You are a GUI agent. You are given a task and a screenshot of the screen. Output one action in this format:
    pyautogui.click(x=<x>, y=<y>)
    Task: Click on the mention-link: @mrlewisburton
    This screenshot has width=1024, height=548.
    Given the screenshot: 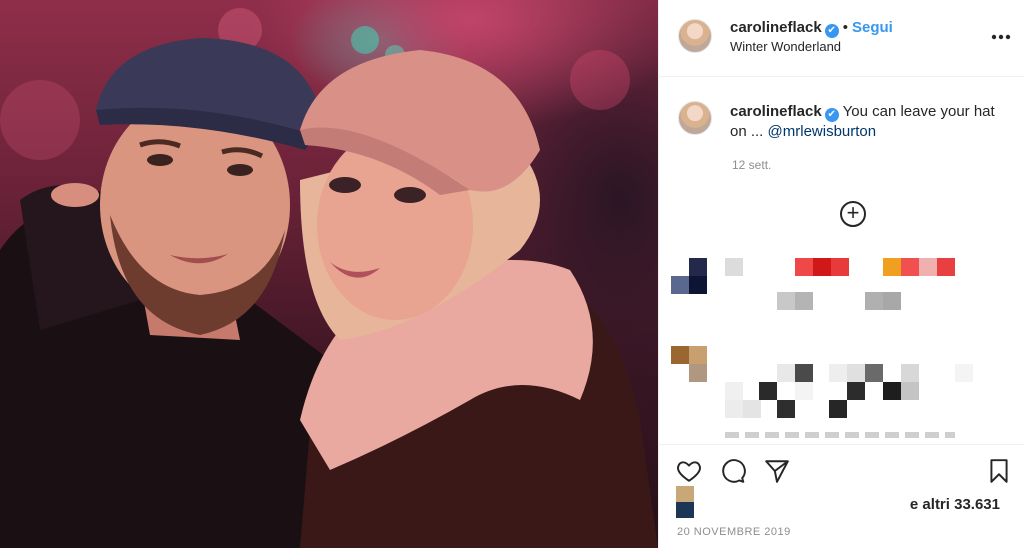 What is the action you would take?
    pyautogui.click(x=822, y=131)
    